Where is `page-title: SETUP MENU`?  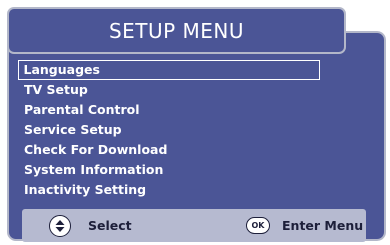 page-title: SETUP MENU is located at coordinates (176, 30).